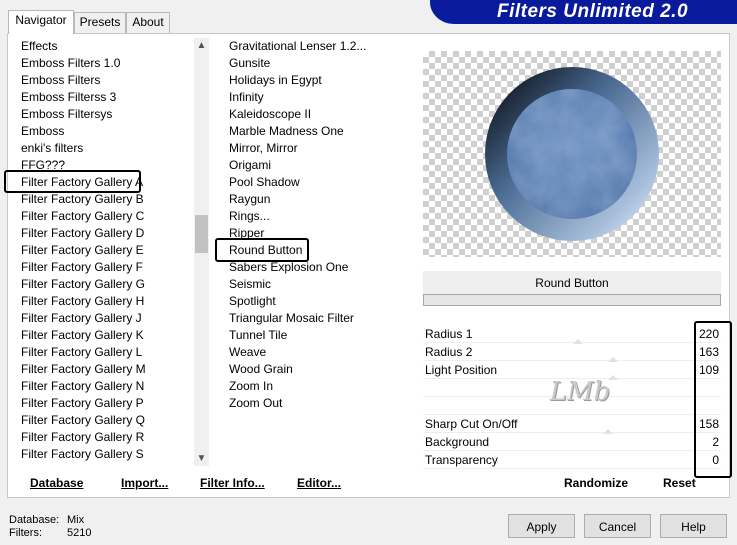 The width and height of the screenshot is (737, 545). What do you see at coordinates (83, 464) in the screenshot?
I see `category-item: Filter Factory Gallery T` at bounding box center [83, 464].